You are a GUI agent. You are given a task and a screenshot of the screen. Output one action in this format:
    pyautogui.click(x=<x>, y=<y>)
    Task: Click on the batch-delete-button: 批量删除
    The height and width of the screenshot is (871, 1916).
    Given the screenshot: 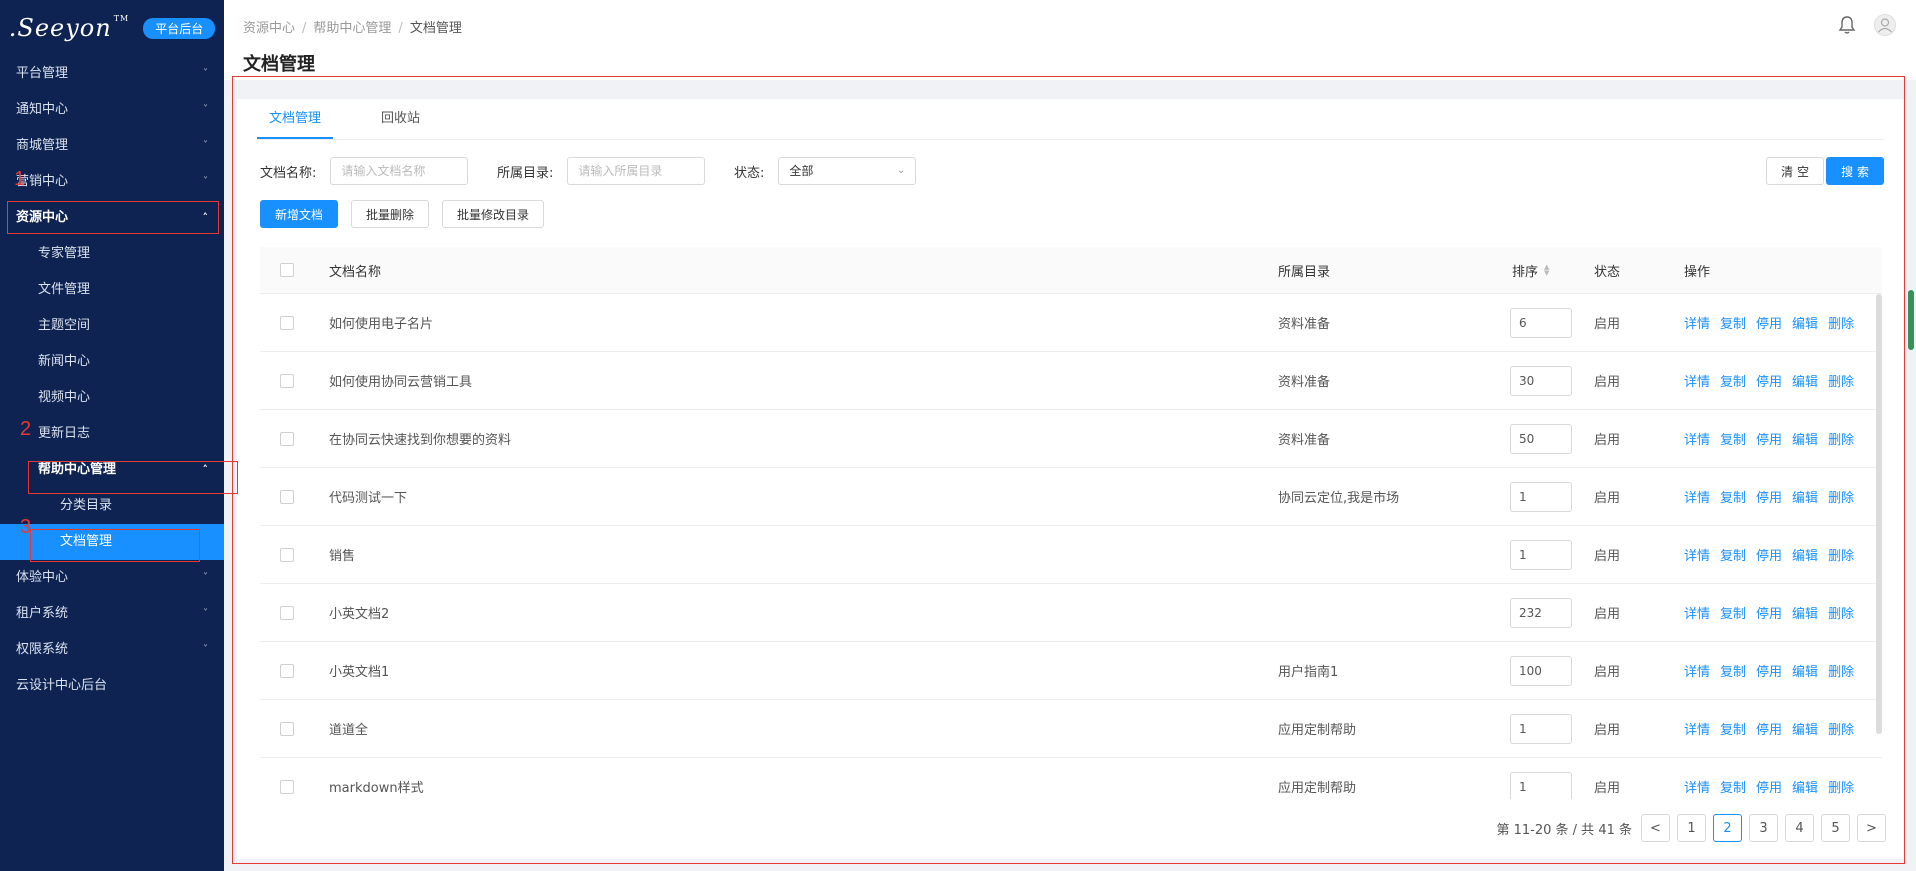 What is the action you would take?
    pyautogui.click(x=390, y=214)
    